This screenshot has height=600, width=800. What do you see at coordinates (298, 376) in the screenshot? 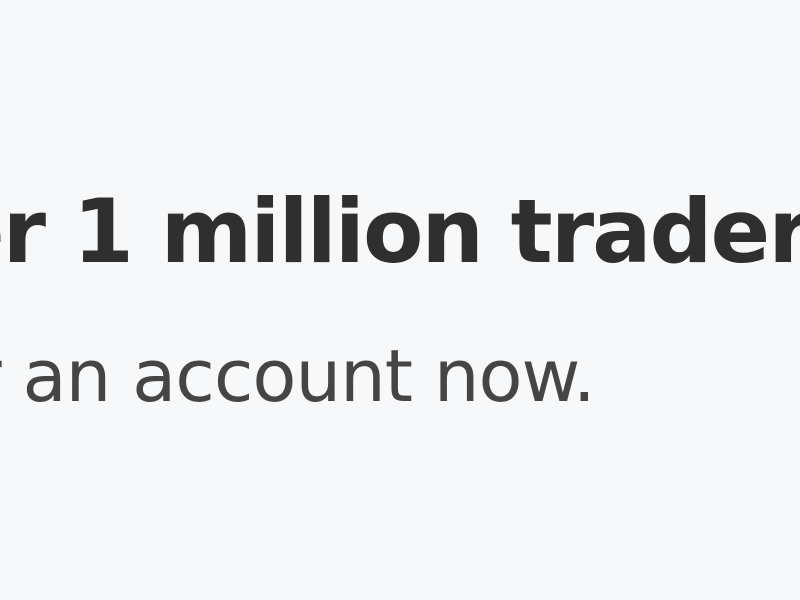
I see `hero-subheading: r an account now.` at bounding box center [298, 376].